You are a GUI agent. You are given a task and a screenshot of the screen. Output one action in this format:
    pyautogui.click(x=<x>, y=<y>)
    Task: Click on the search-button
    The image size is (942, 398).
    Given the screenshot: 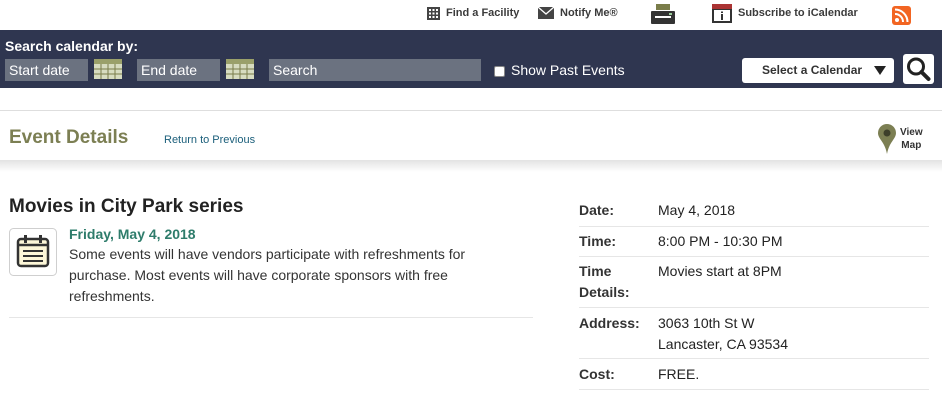 What is the action you would take?
    pyautogui.click(x=918, y=69)
    